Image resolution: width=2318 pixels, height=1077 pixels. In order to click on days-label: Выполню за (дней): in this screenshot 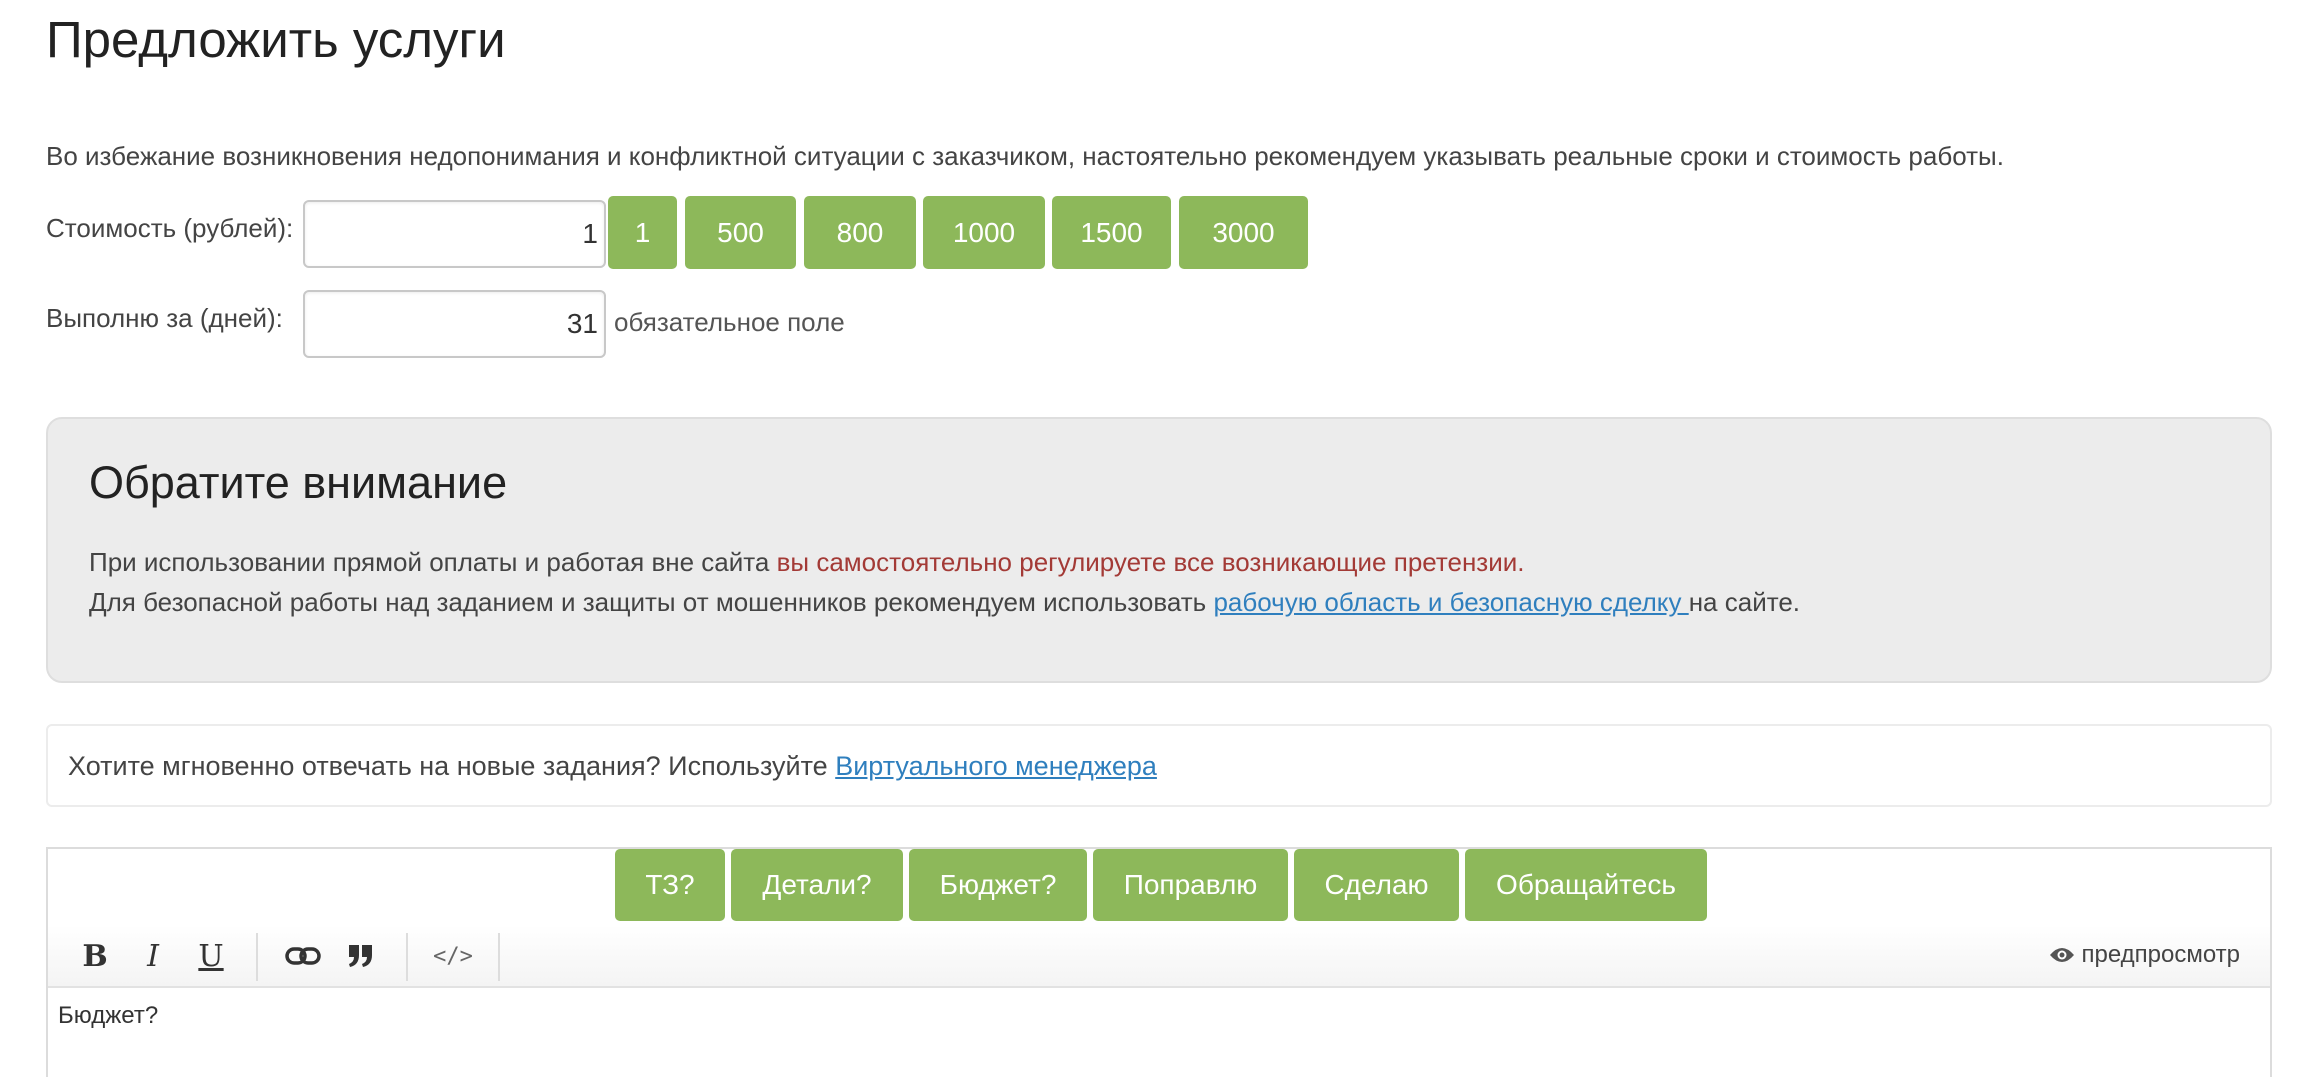, I will do `click(164, 318)`.